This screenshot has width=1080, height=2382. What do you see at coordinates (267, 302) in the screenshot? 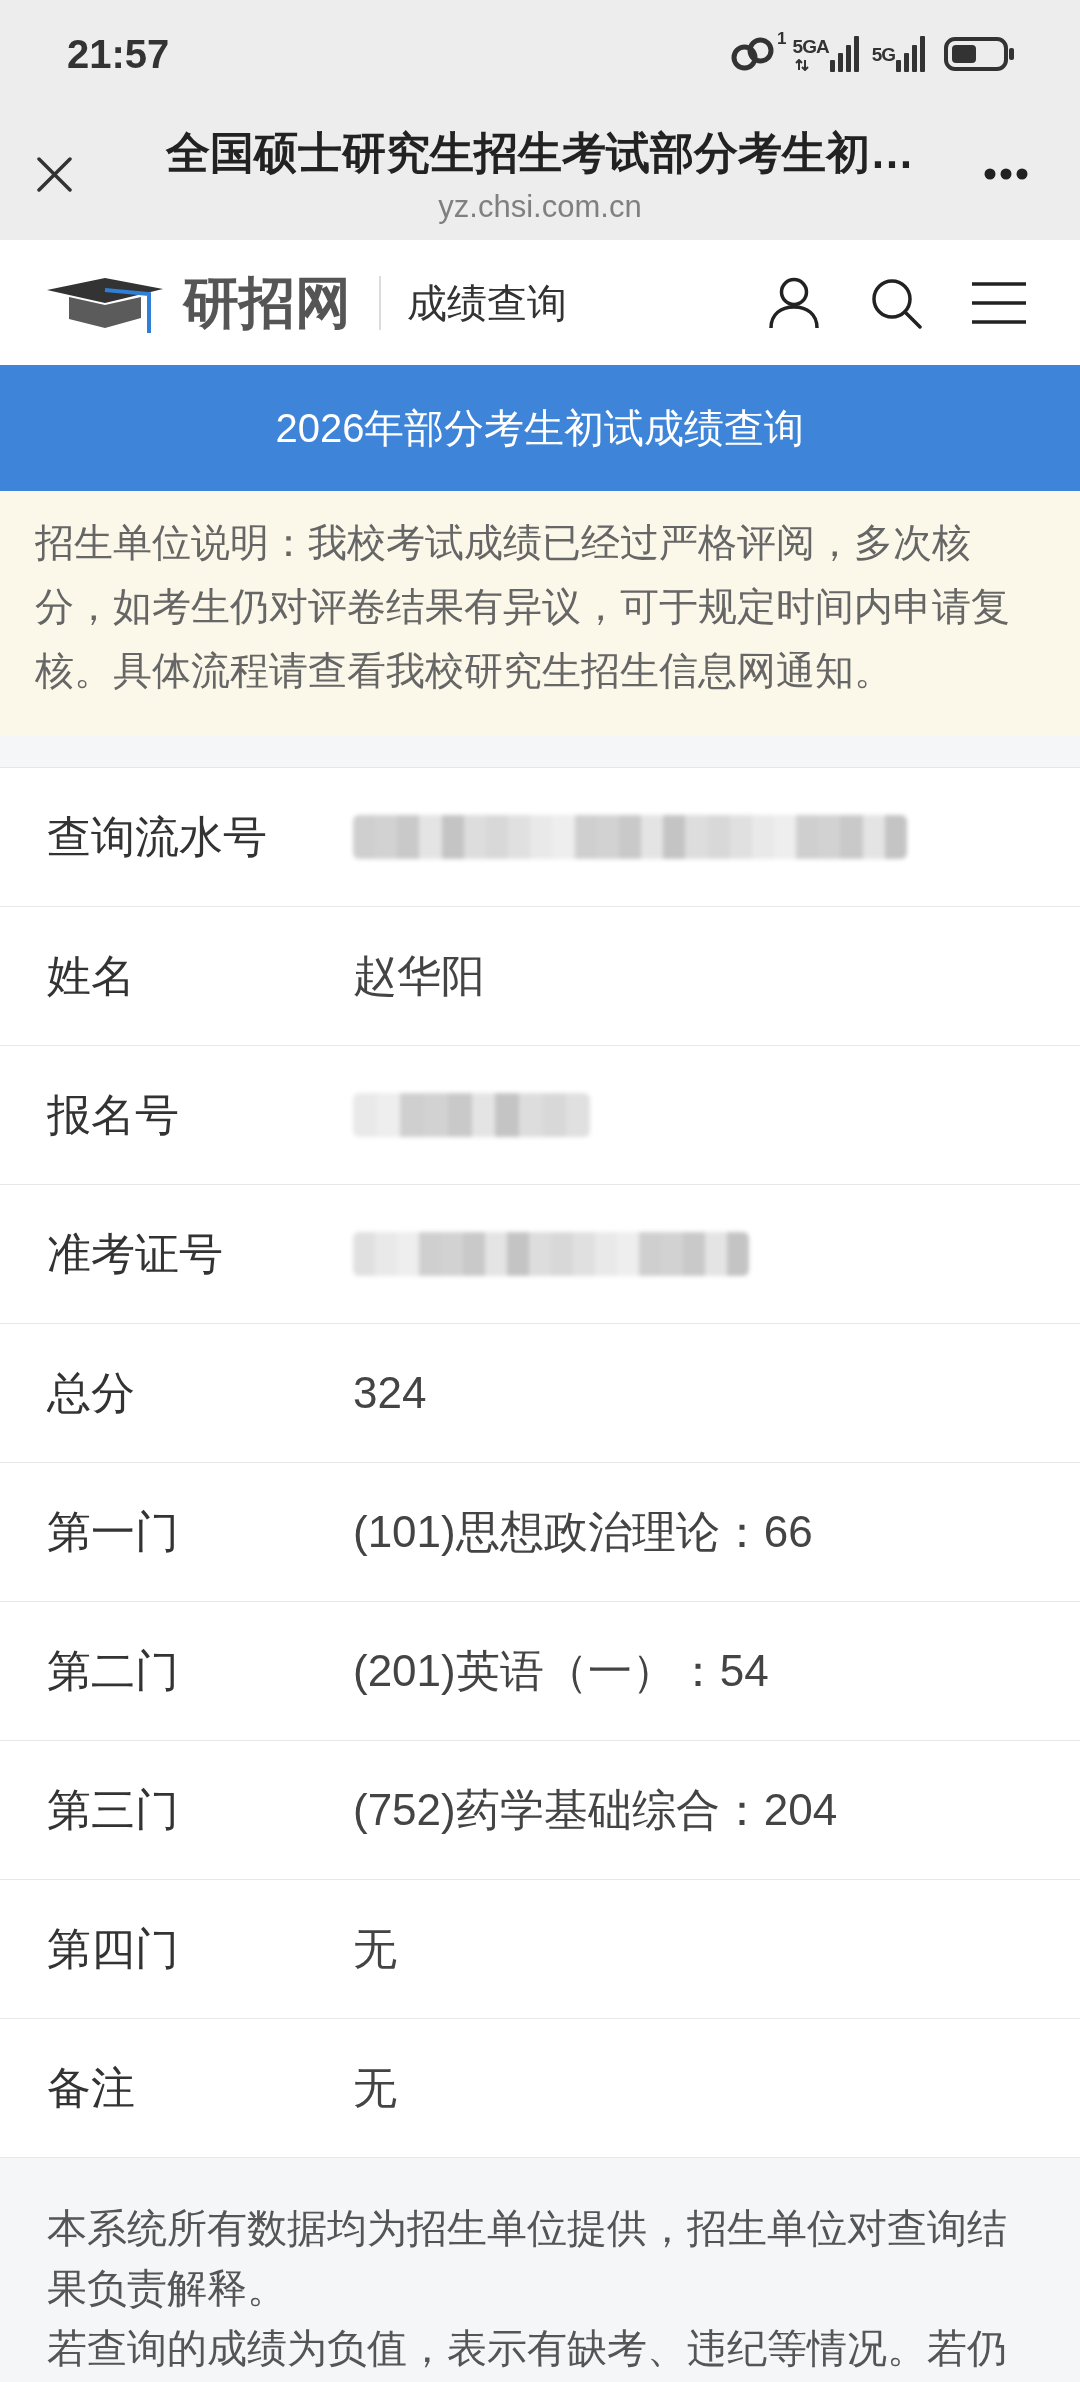
I see `site-logo: 研招网` at bounding box center [267, 302].